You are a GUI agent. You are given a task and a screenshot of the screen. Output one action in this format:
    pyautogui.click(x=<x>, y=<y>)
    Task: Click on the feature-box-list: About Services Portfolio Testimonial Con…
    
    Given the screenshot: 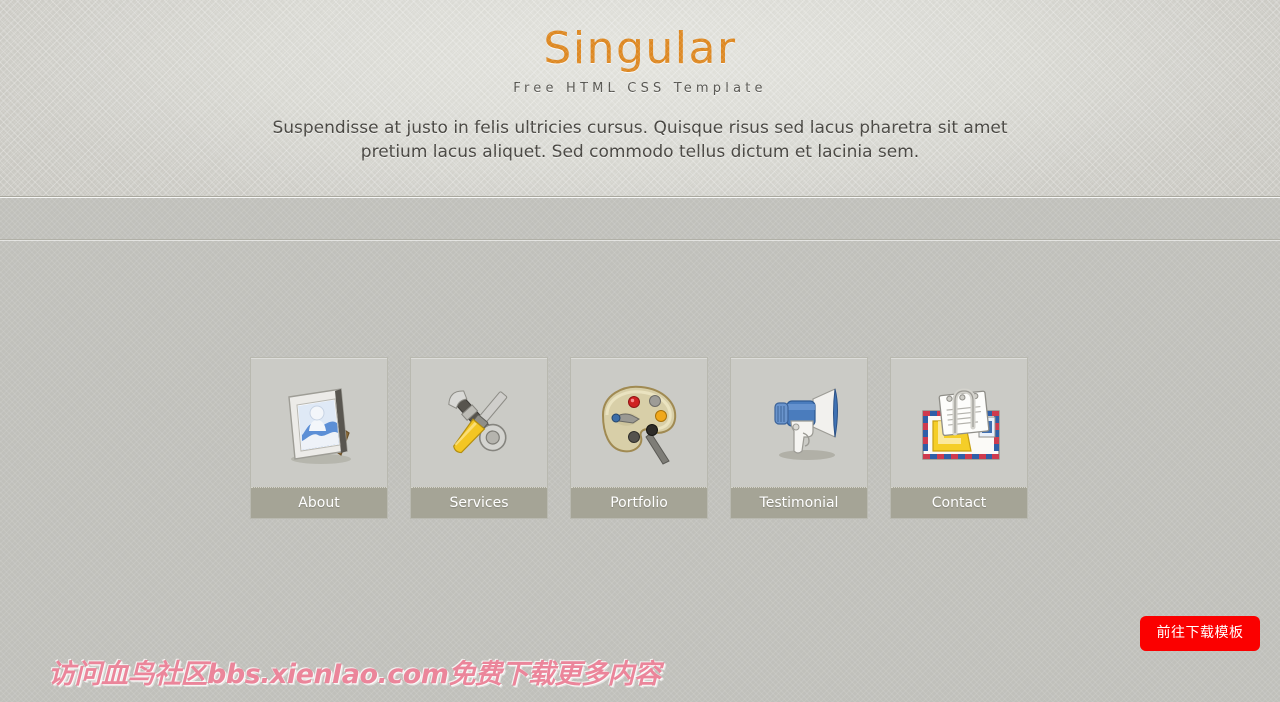 What is the action you would take?
    pyautogui.click(x=639, y=438)
    